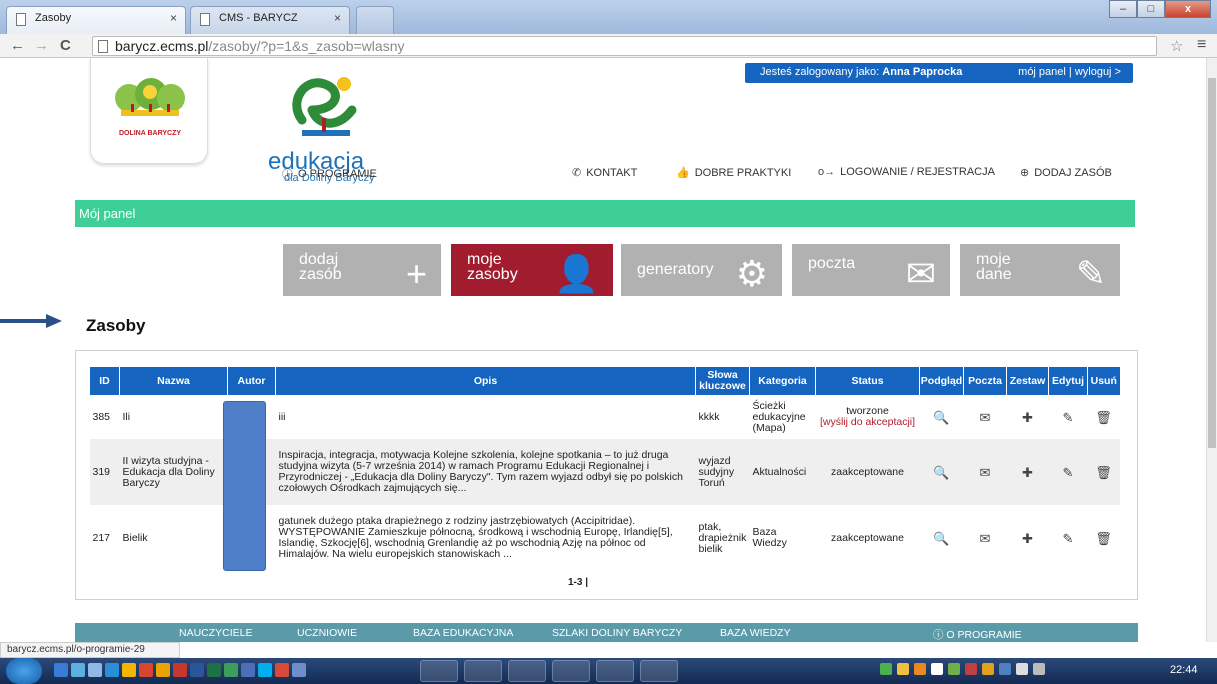 The height and width of the screenshot is (684, 1217). Describe the element at coordinates (604, 173) in the screenshot. I see `nav-kontakt: ✆ KONTAKT` at that location.